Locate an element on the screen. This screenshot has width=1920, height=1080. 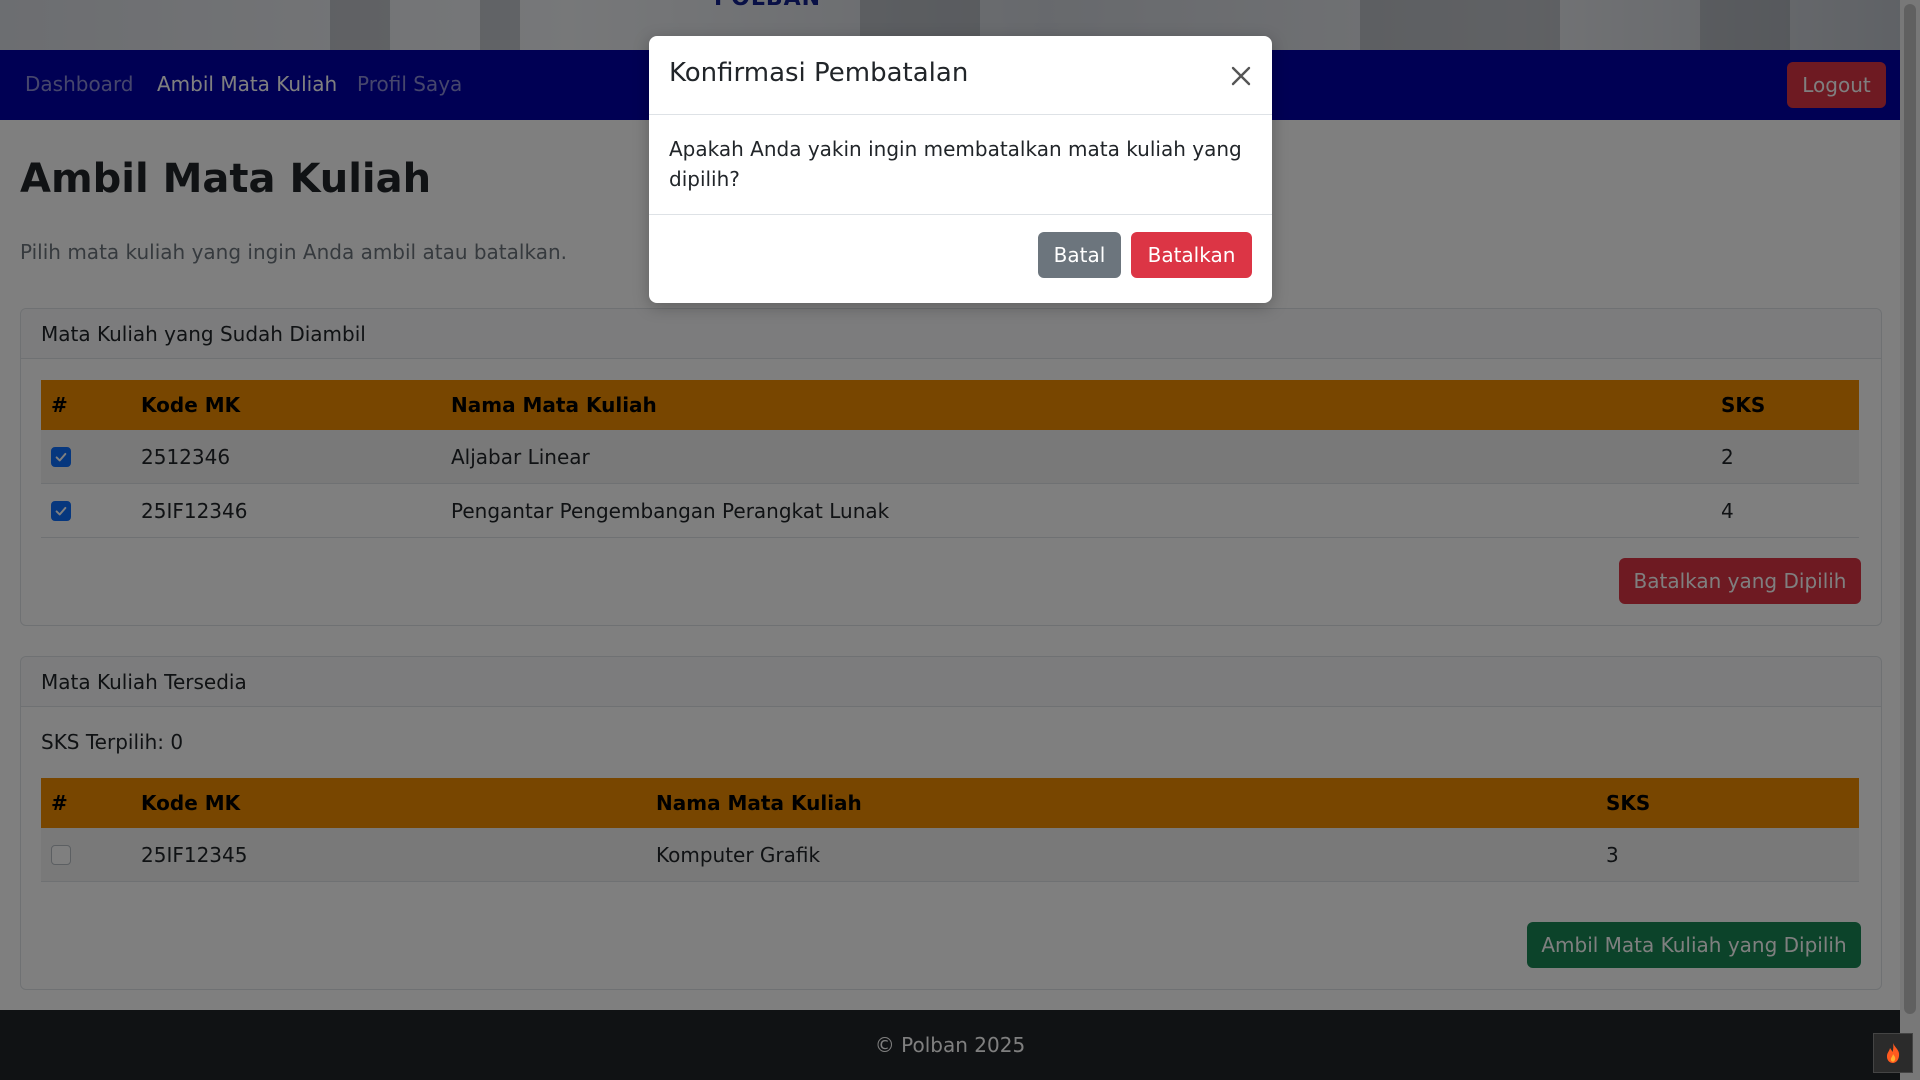
modal-header: Konfirmasi Pembatalan is located at coordinates (960, 75).